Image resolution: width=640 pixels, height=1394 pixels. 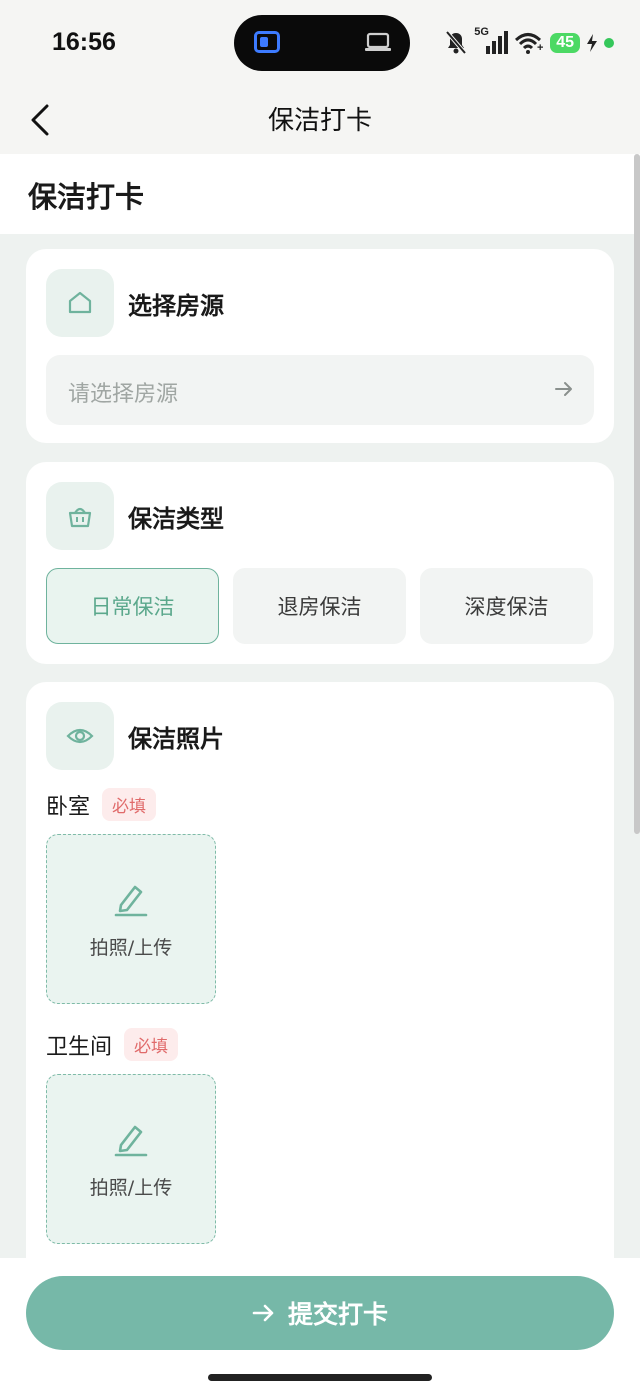 I want to click on submit-label: 提交打卡, so click(x=337, y=1314).